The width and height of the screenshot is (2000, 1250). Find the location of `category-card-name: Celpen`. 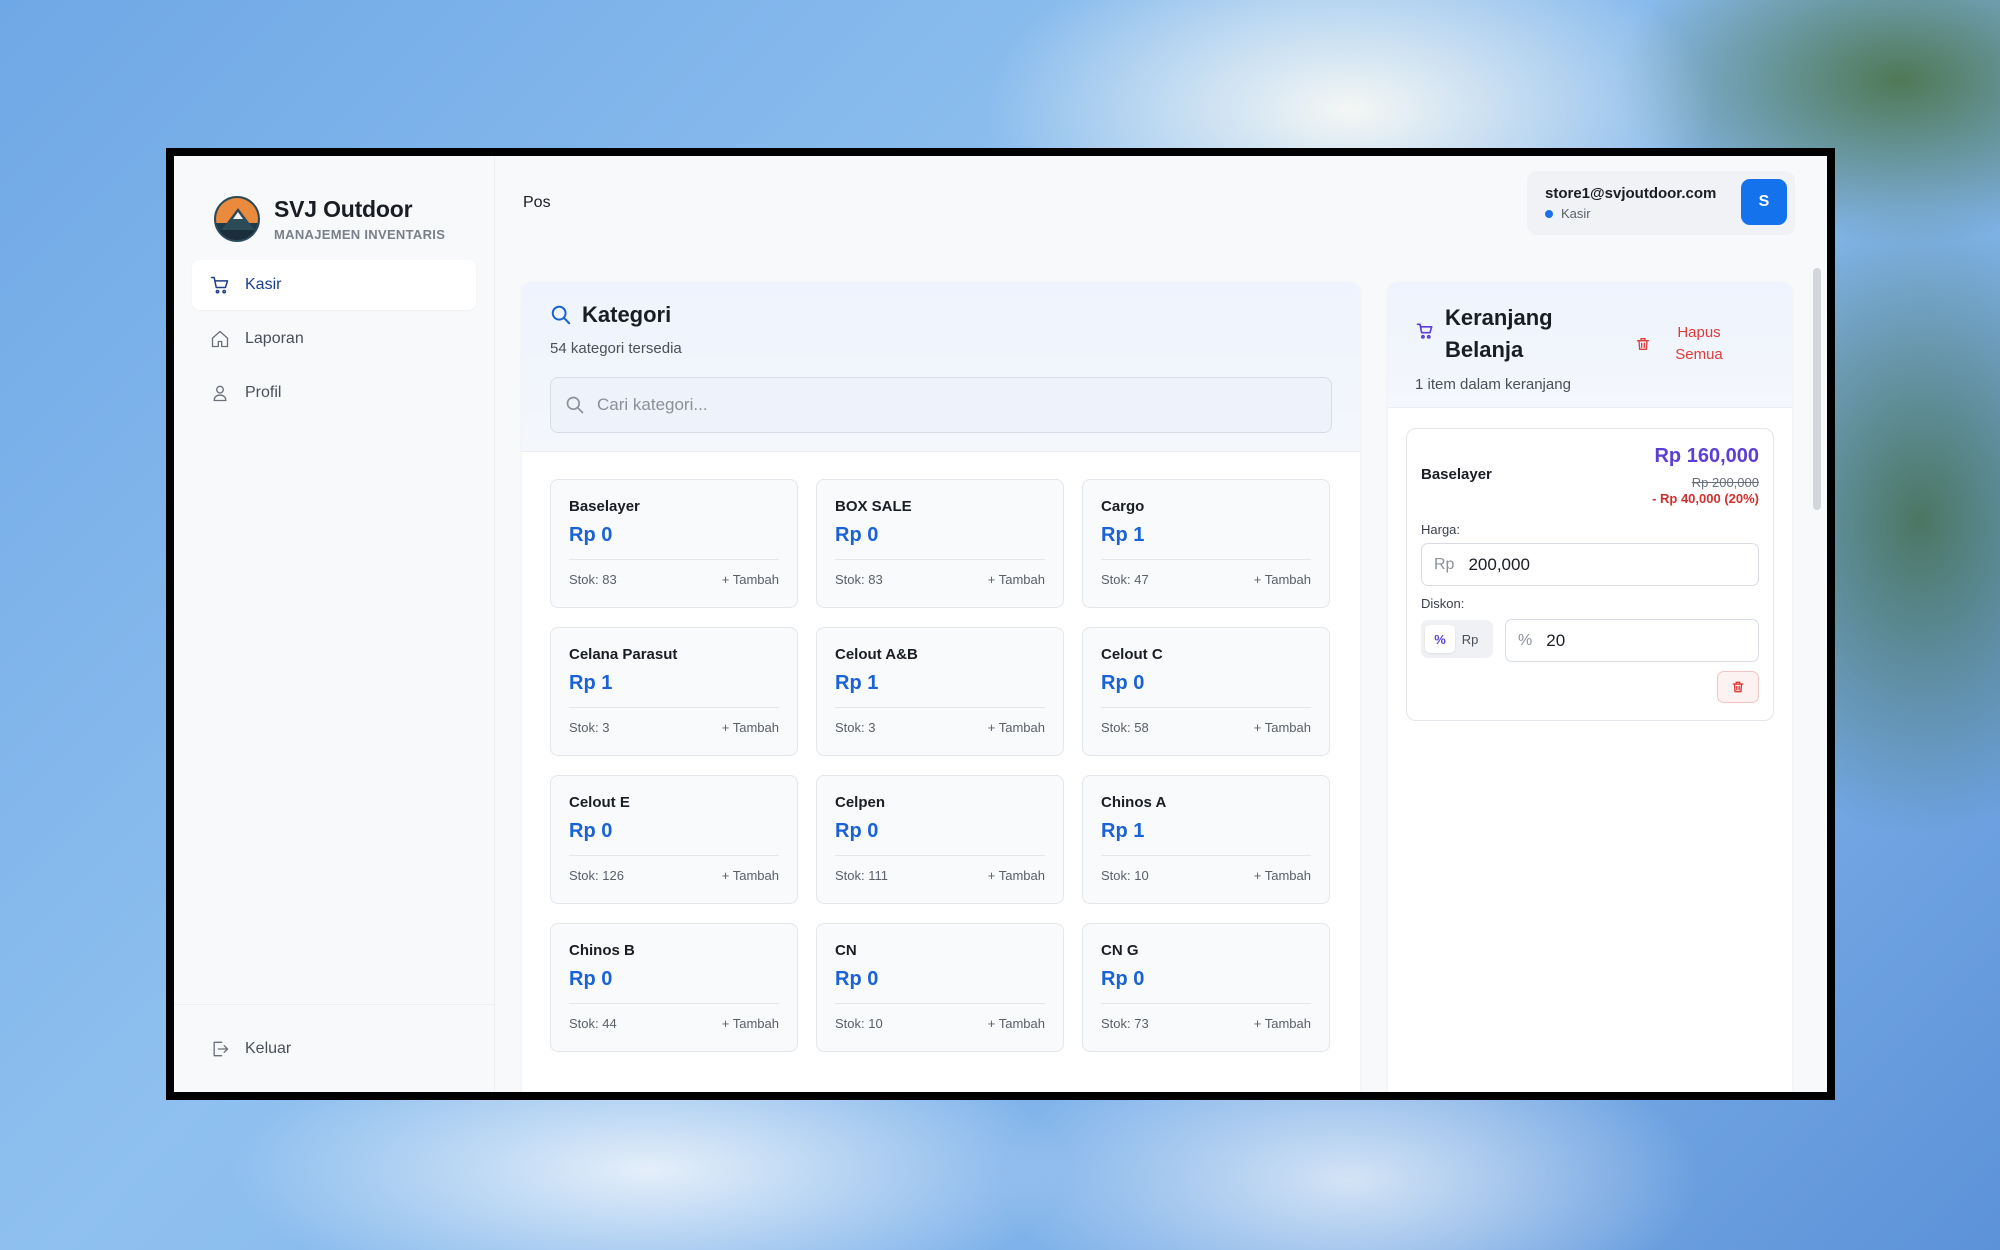

category-card-name: Celpen is located at coordinates (860, 802).